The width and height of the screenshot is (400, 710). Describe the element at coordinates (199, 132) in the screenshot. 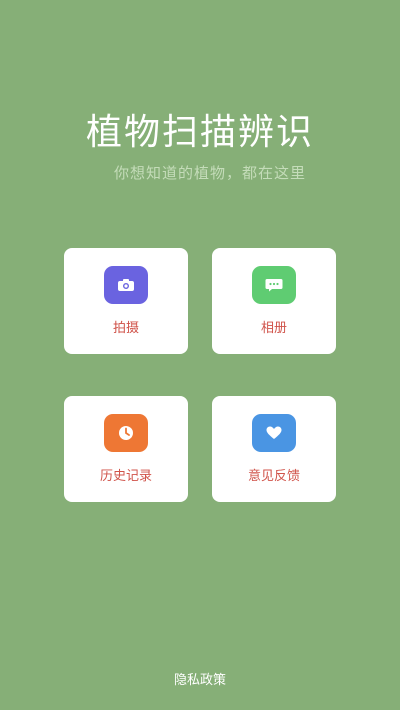

I see `page-title: 植物扫描辨识` at that location.